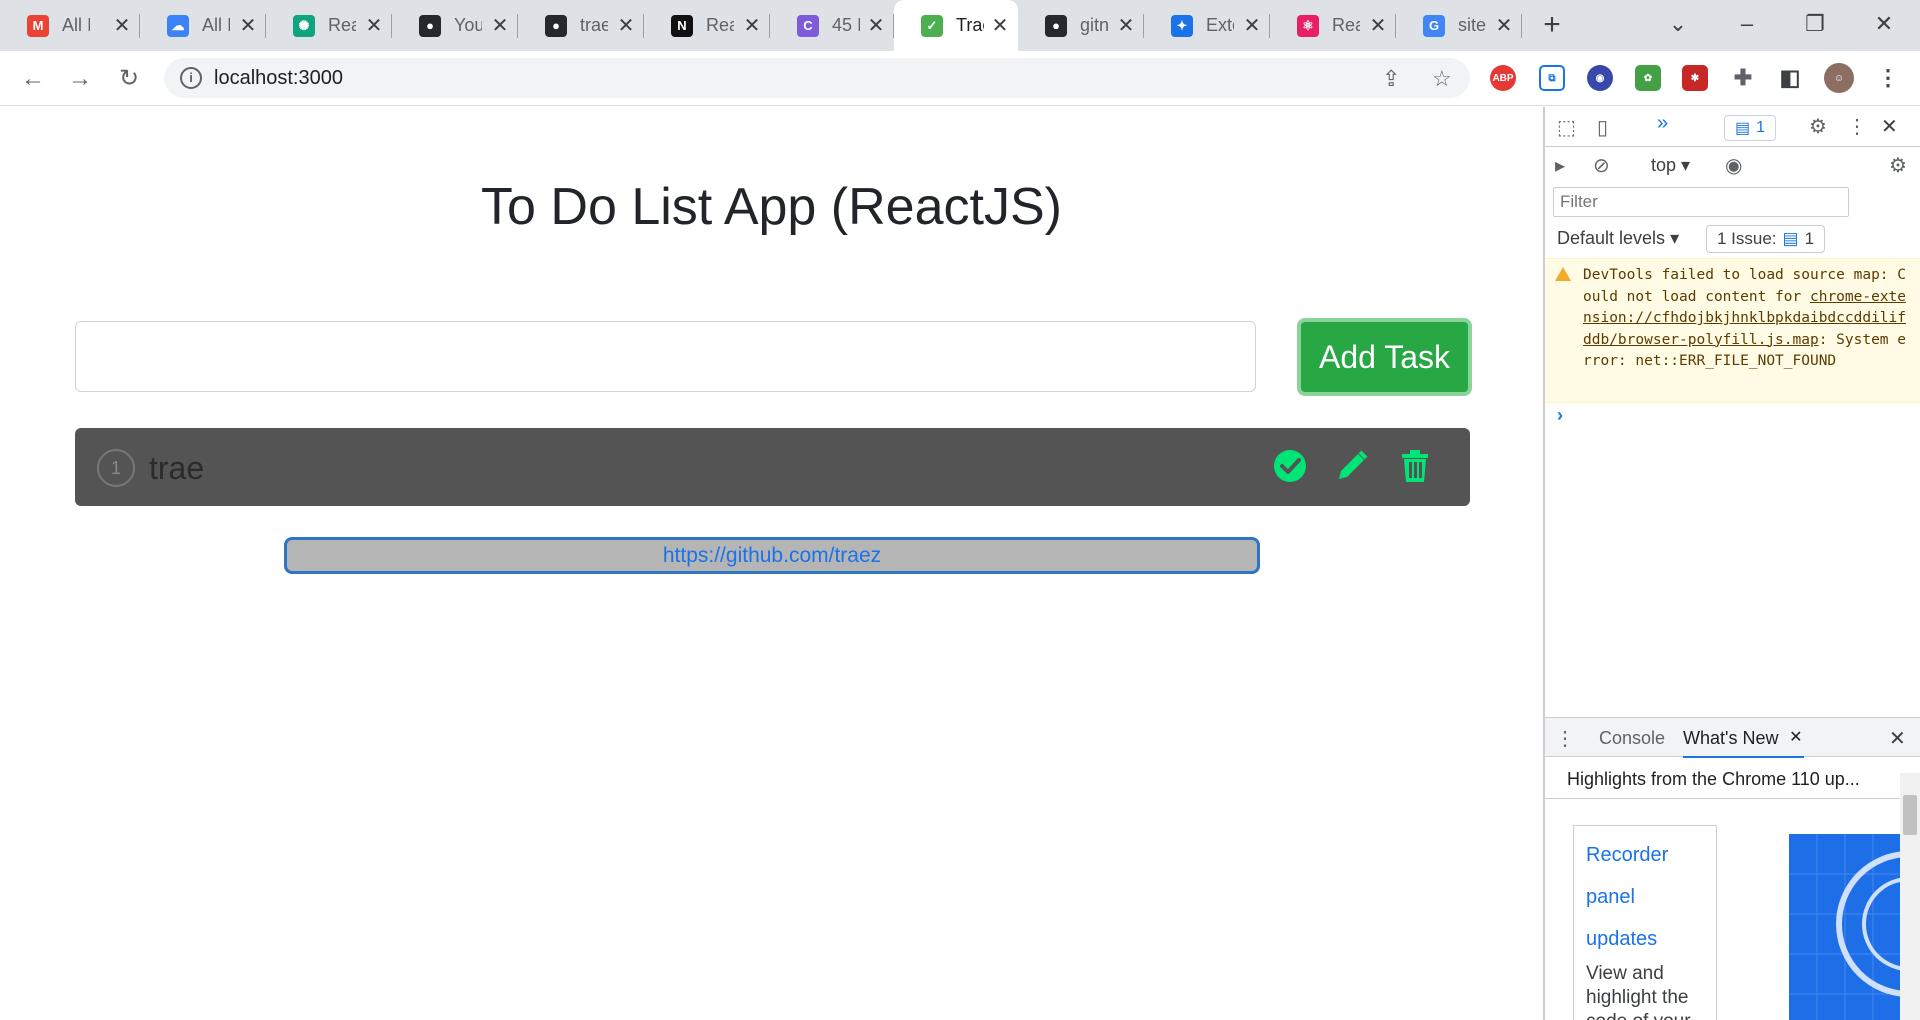  I want to click on feature-link-updates: updates, so click(1645, 939).